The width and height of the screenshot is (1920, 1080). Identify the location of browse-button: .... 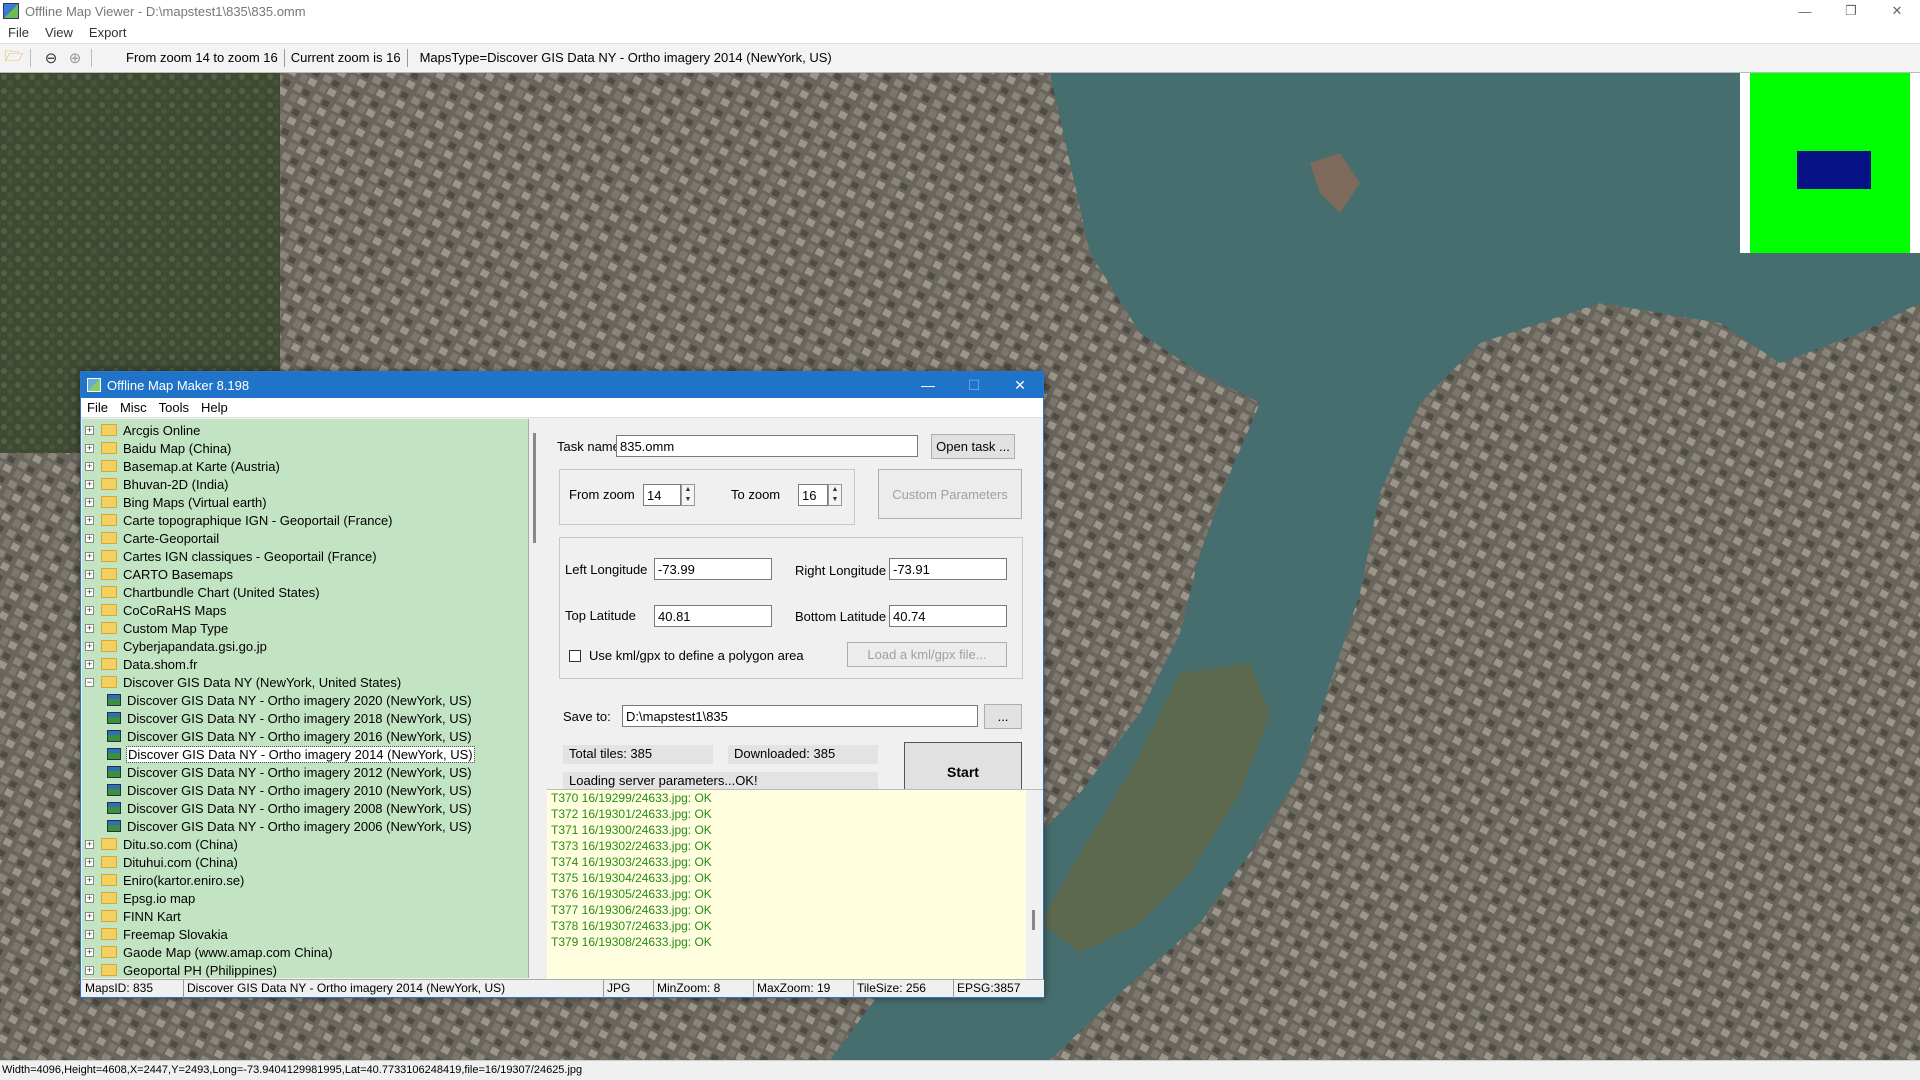
(1003, 716).